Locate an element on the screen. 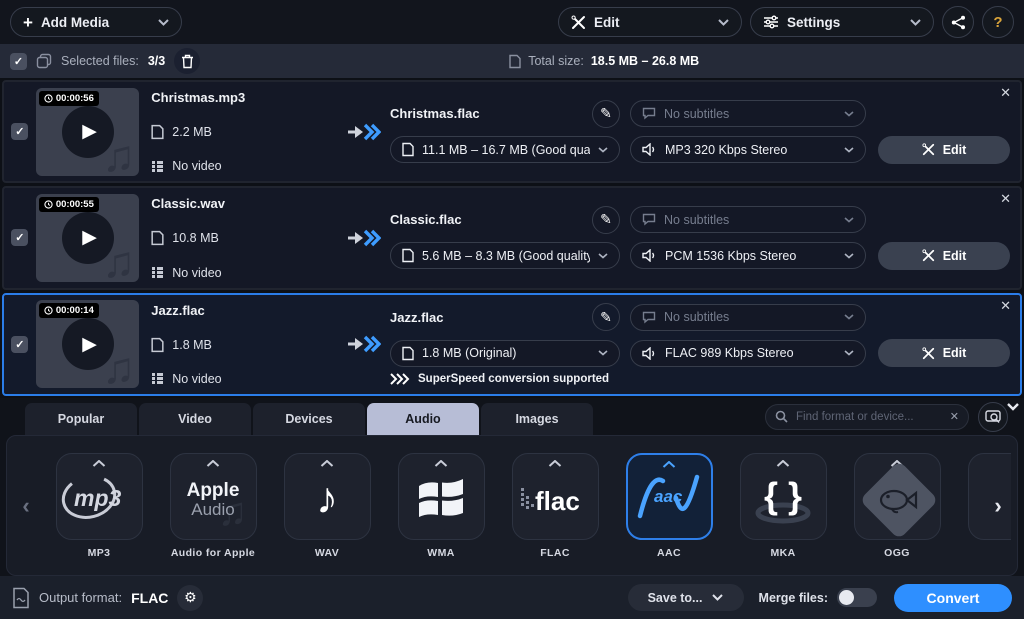 The image size is (1024, 619). format-audio-for-apple: ♫ Apple Audio Audio for Apple is located at coordinates (213, 505).